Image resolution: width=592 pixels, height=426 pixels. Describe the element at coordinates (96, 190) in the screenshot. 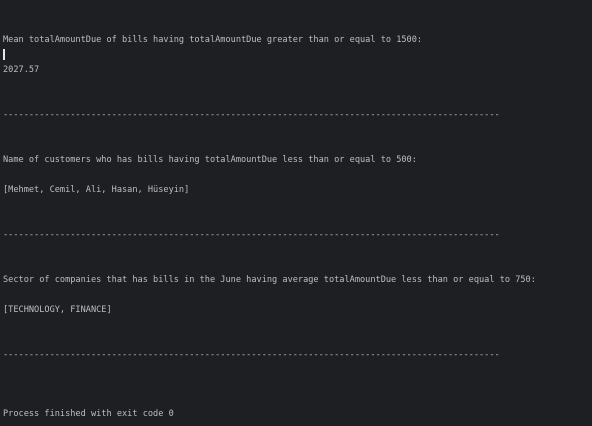

I see `query-2-result: [Mehmet, Cemil, Ali, Hasan, Hüseyin]` at that location.